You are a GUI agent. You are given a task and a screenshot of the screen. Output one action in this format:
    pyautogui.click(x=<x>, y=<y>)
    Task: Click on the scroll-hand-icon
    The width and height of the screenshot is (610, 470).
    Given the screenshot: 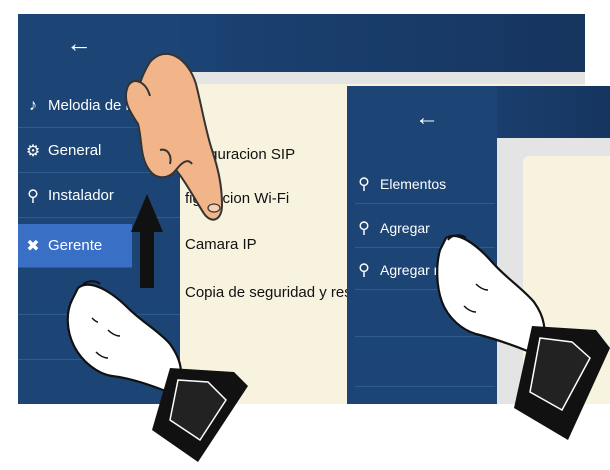 What is the action you would take?
    pyautogui.click(x=174, y=136)
    